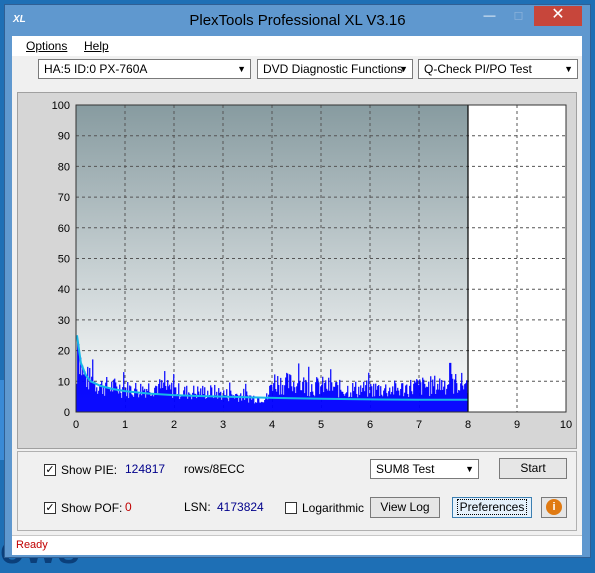  I want to click on logarithmic-checkbox, so click(291, 508).